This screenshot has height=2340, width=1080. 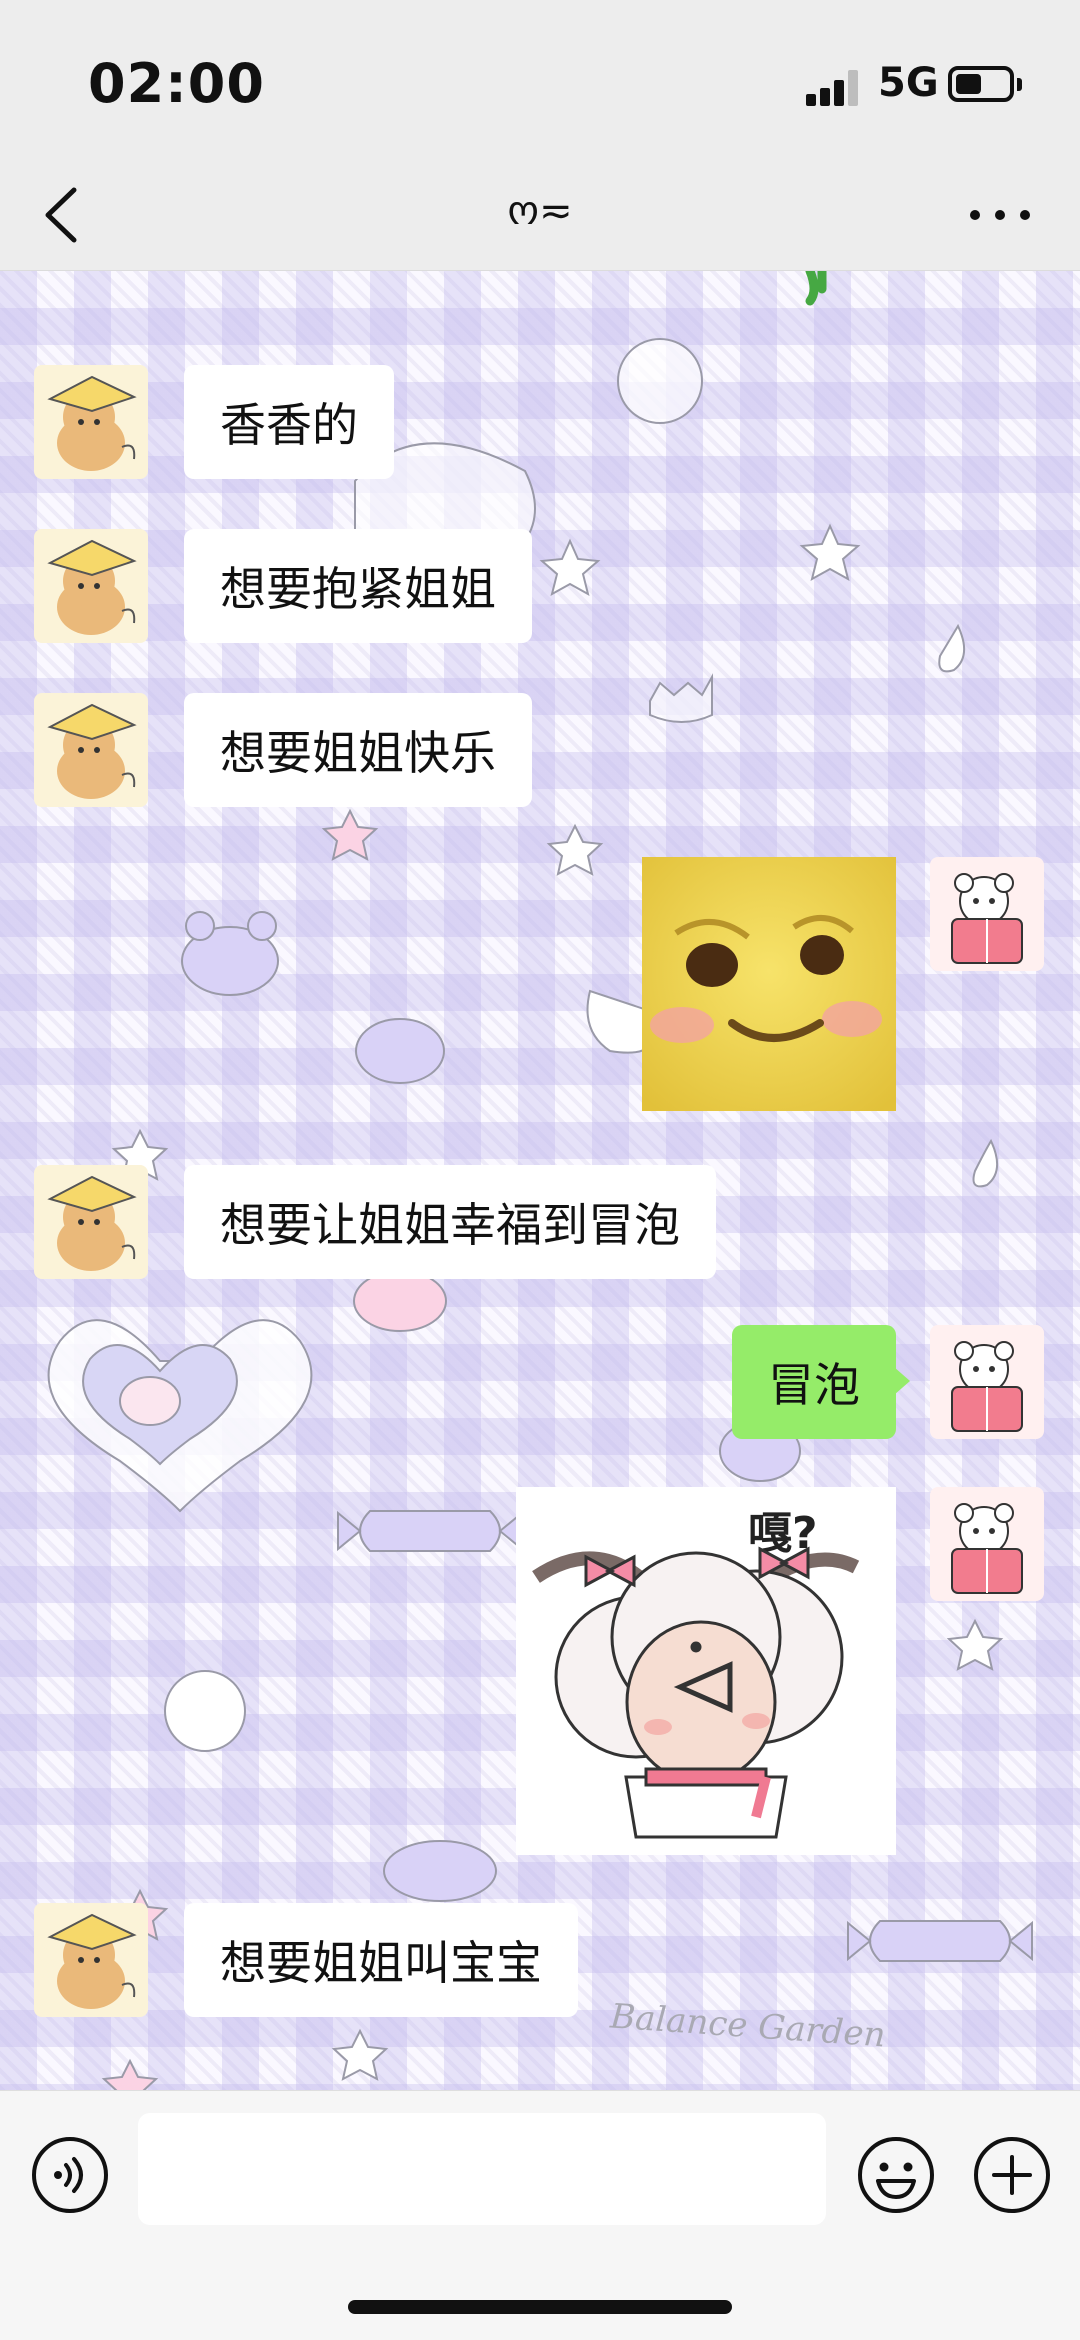 I want to click on back-button, so click(x=66, y=215).